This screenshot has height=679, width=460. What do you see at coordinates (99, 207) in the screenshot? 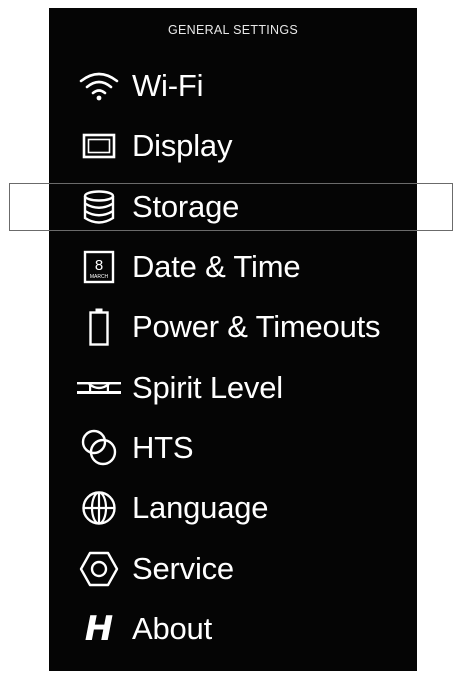
I see `storage-icon` at bounding box center [99, 207].